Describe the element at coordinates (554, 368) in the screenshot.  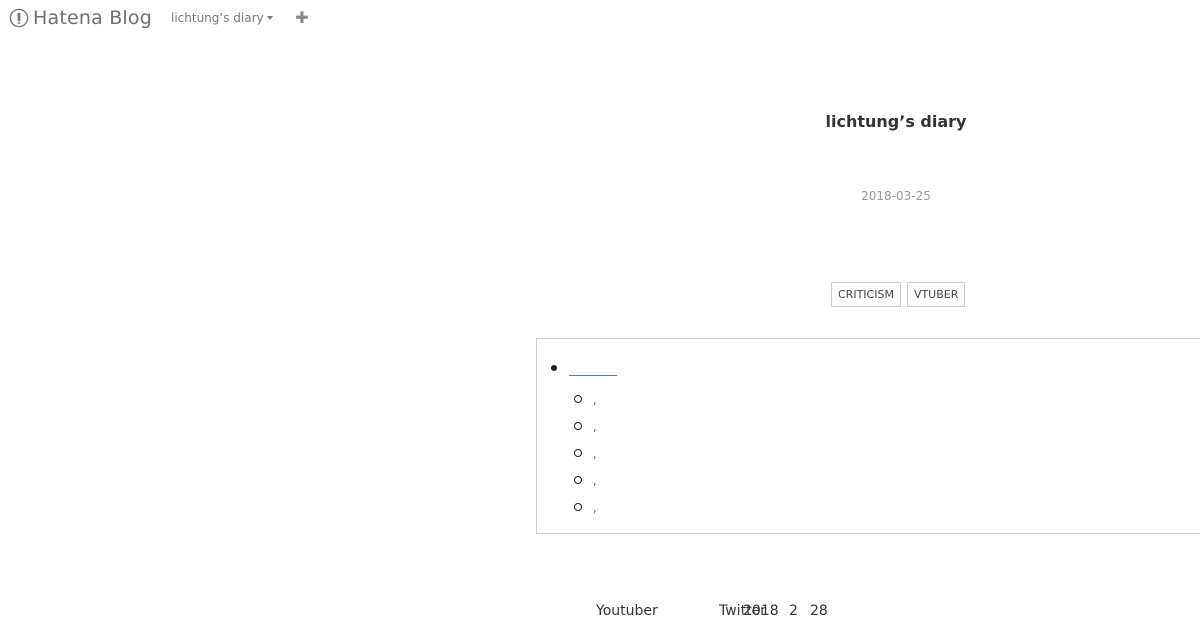
I see `bullet-disc-icon` at that location.